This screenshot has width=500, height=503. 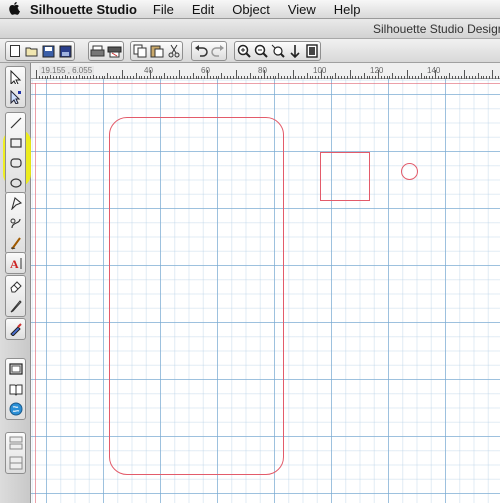 What do you see at coordinates (15, 286) in the screenshot?
I see `eraser-tool-icon` at bounding box center [15, 286].